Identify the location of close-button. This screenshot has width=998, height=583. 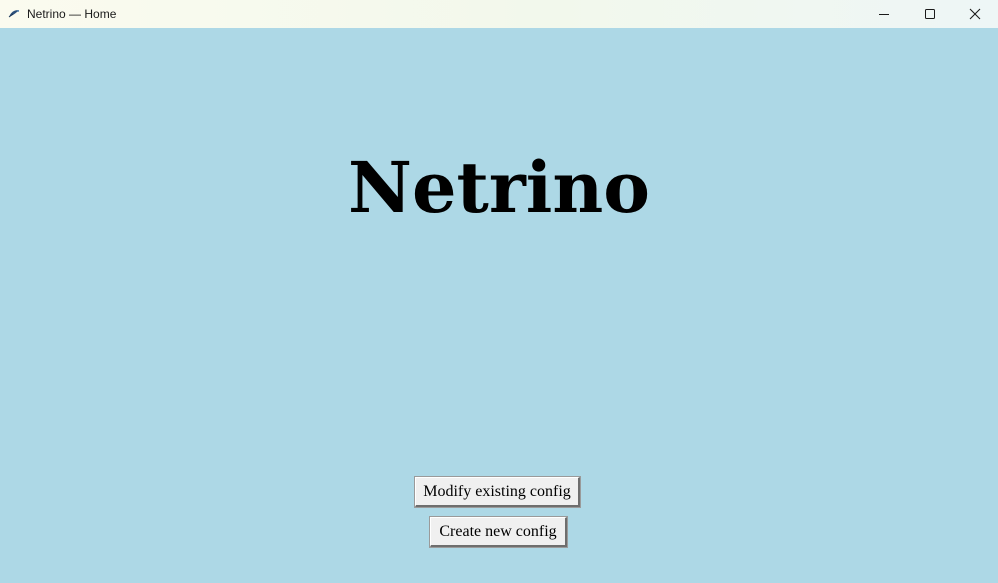
(975, 14).